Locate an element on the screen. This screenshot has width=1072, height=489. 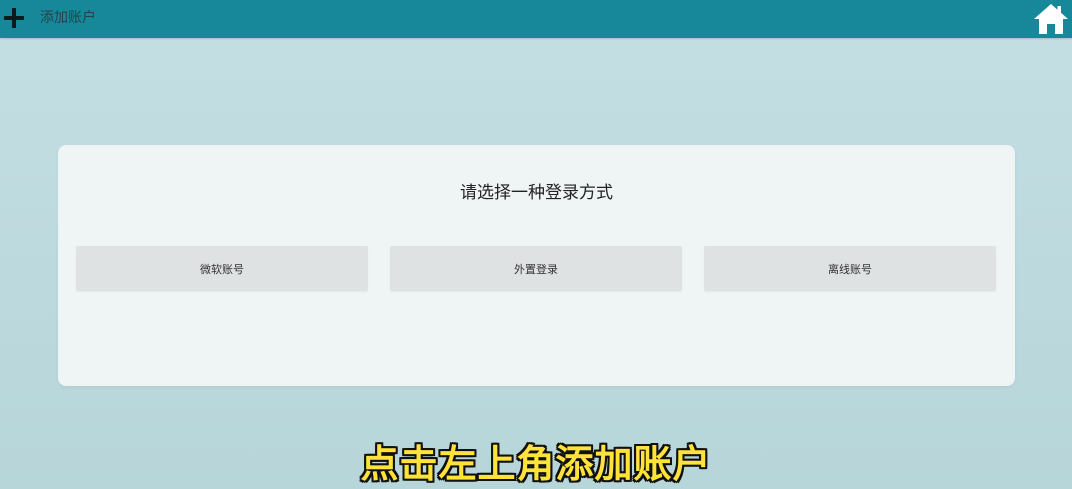
video-subtitle: 点击左上角添加账户 is located at coordinates (536, 464).